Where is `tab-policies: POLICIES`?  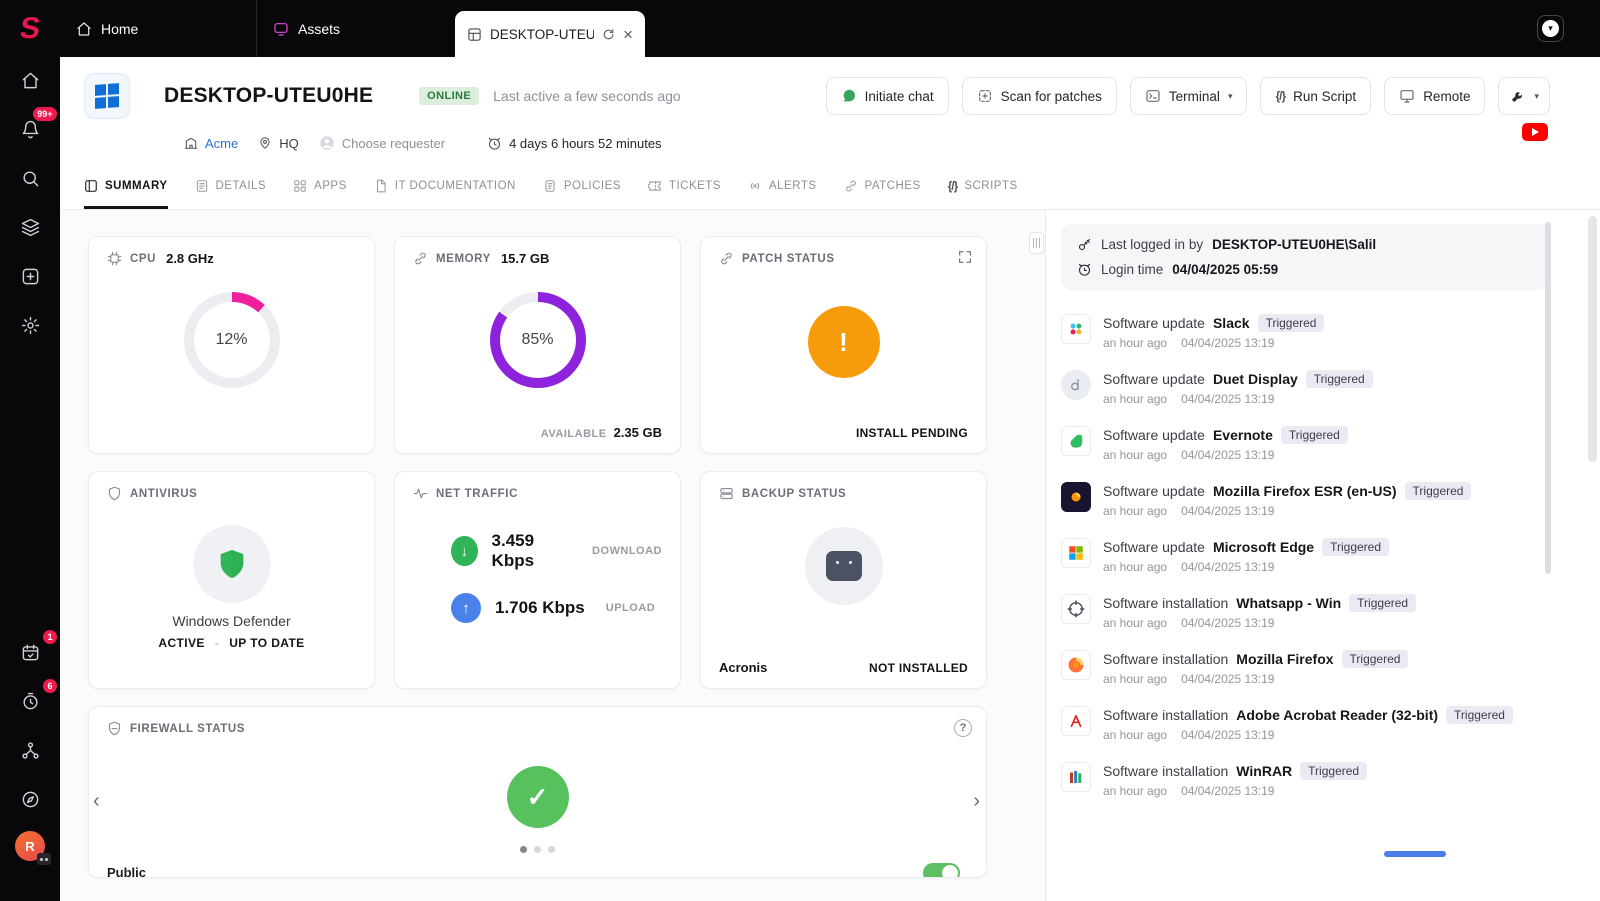 tab-policies: POLICIES is located at coordinates (582, 187).